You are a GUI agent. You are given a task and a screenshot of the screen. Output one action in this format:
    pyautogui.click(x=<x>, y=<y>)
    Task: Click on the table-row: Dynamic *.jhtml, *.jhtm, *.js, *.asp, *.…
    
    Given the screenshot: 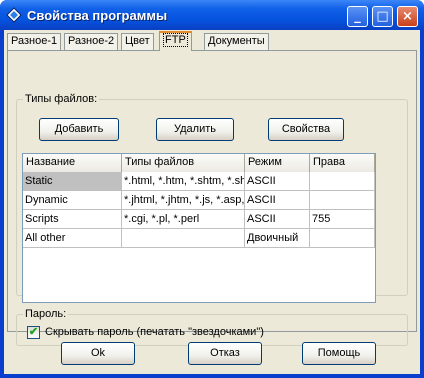 What is the action you would take?
    pyautogui.click(x=199, y=200)
    